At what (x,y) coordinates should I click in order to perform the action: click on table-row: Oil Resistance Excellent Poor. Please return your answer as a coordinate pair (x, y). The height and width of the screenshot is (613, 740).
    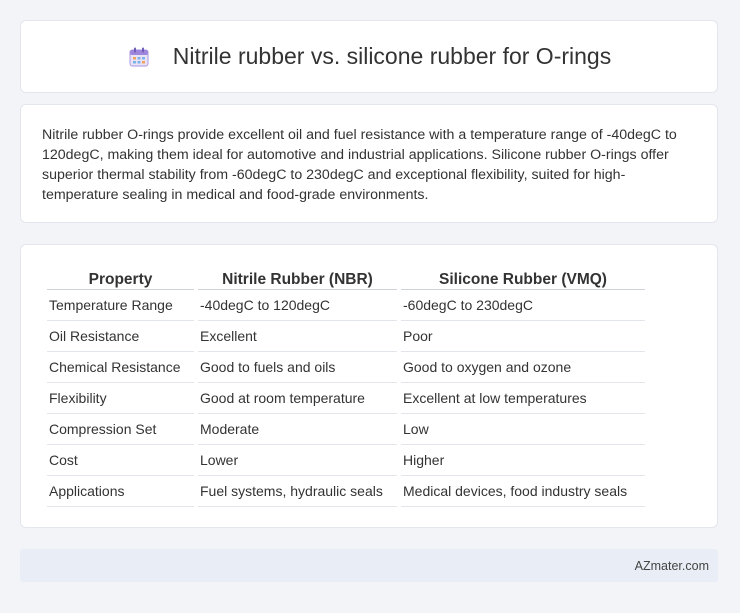
    Looking at the image, I should click on (346, 336).